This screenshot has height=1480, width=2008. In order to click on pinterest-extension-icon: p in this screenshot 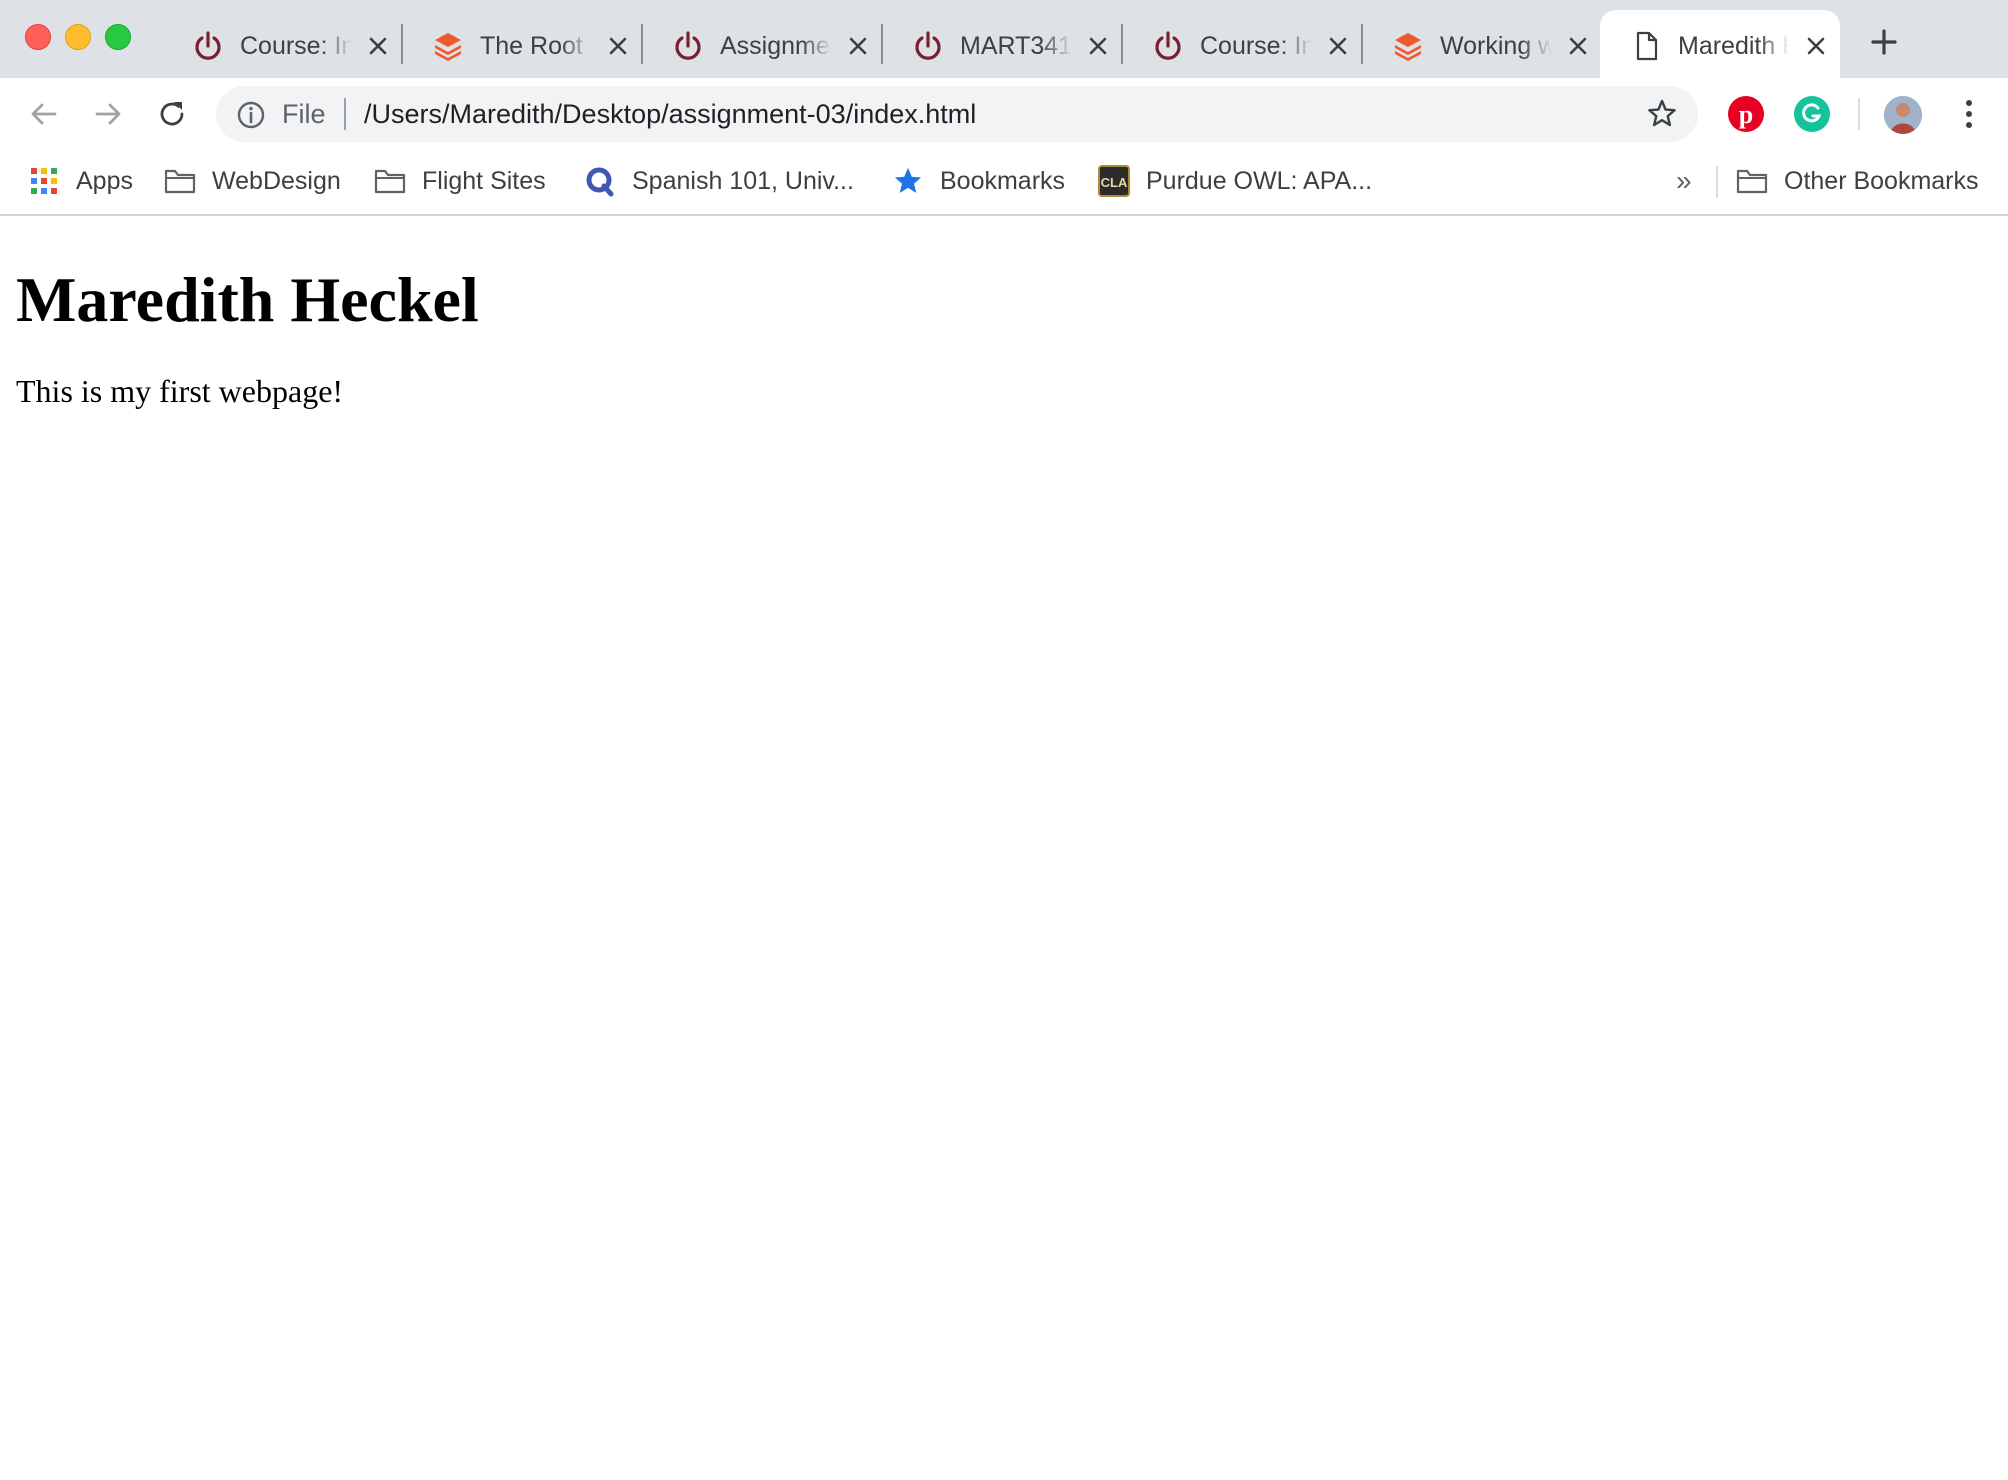, I will do `click(1746, 114)`.